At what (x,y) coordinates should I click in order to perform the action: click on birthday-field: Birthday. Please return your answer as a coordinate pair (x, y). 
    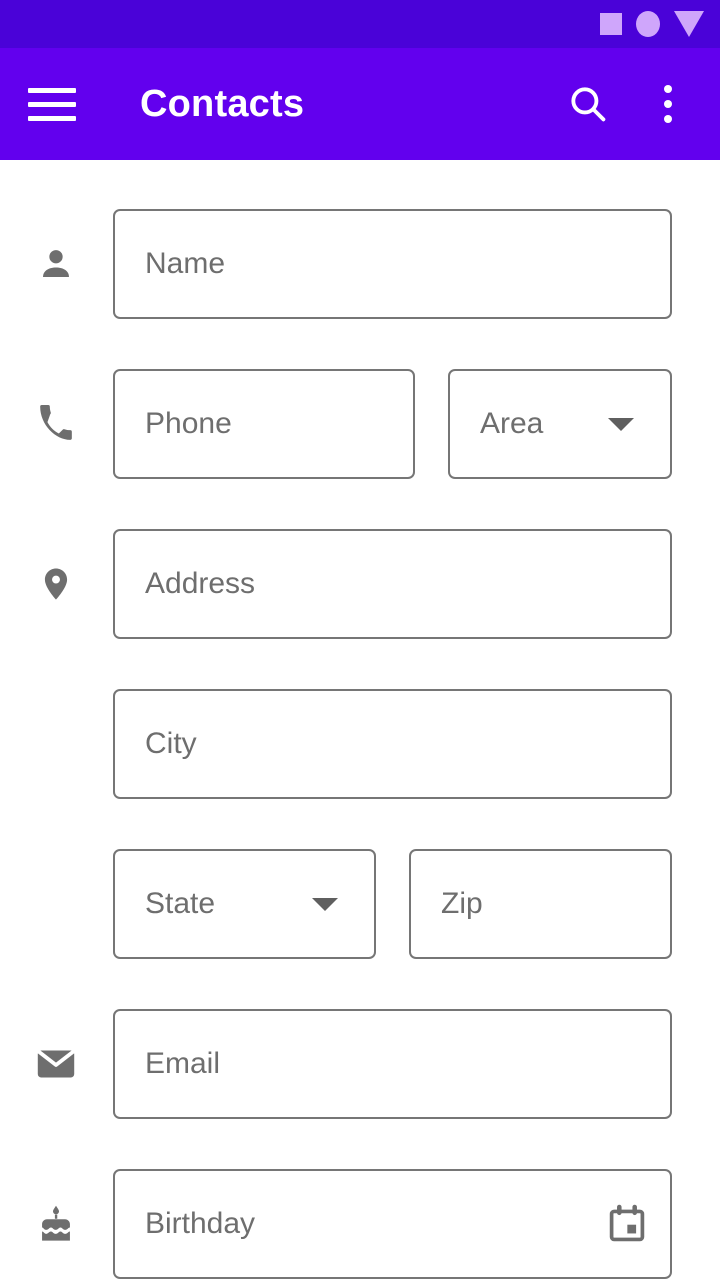
    Looking at the image, I should click on (392, 1224).